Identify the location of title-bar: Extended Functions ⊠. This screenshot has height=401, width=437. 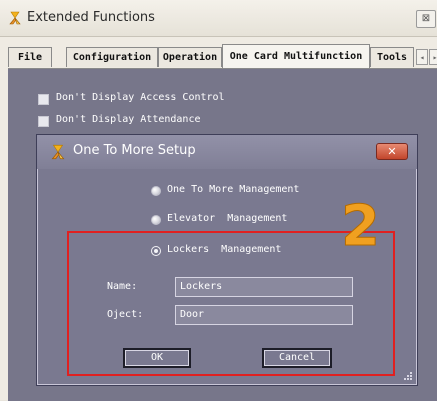
(218, 18).